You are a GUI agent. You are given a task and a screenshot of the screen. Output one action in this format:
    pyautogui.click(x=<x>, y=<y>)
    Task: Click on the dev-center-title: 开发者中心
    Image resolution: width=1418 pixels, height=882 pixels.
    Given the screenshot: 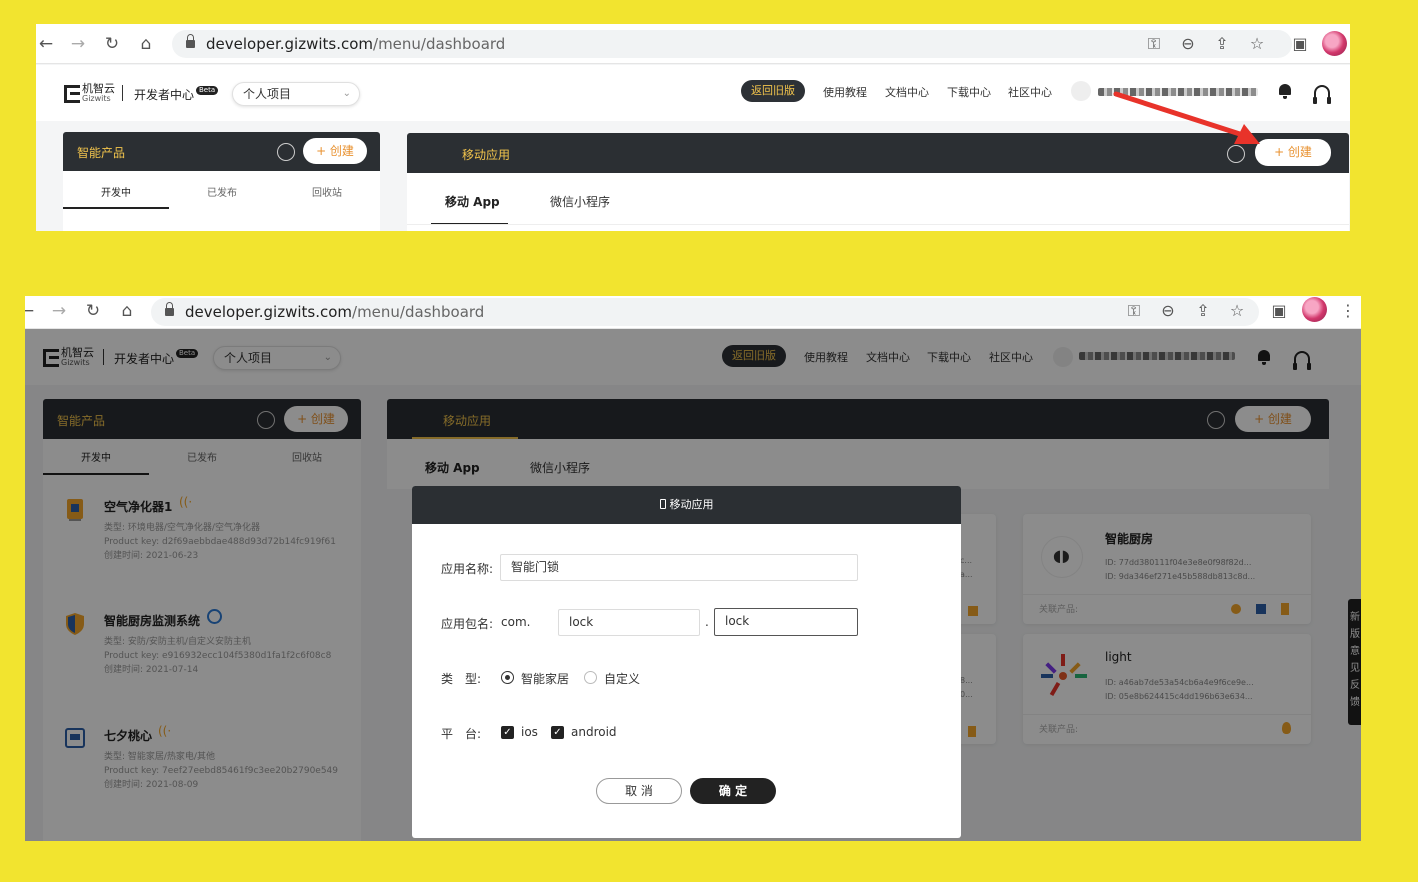 What is the action you would take?
    pyautogui.click(x=164, y=95)
    